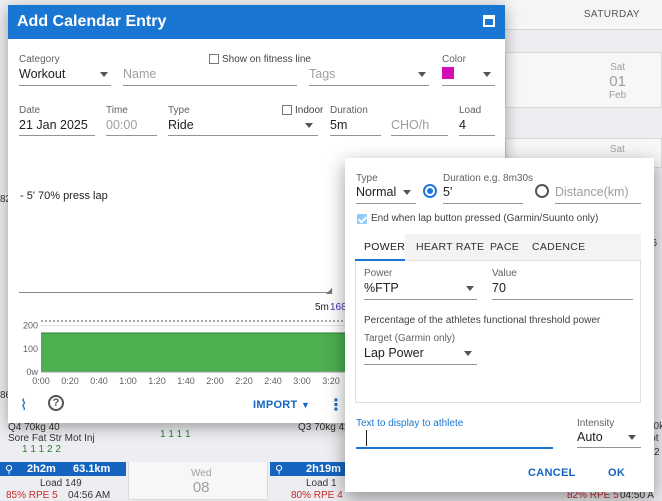  I want to click on color-swatch, so click(448, 73).